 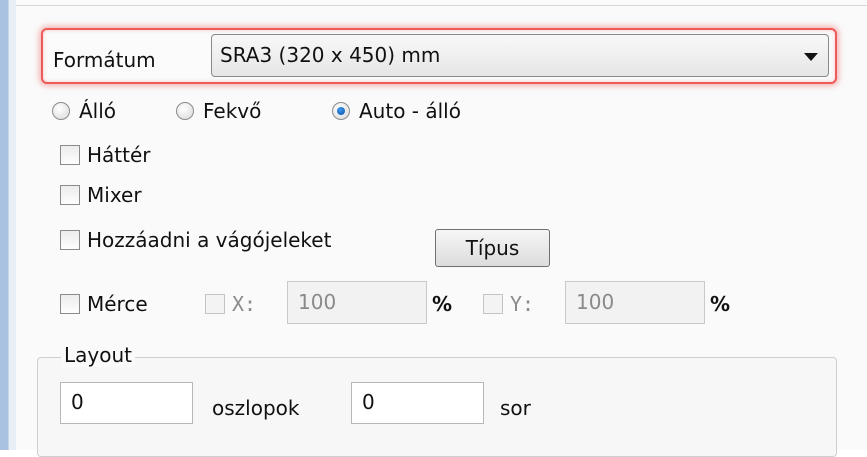 I want to click on radio-portrait-label: Álló, so click(x=98, y=111).